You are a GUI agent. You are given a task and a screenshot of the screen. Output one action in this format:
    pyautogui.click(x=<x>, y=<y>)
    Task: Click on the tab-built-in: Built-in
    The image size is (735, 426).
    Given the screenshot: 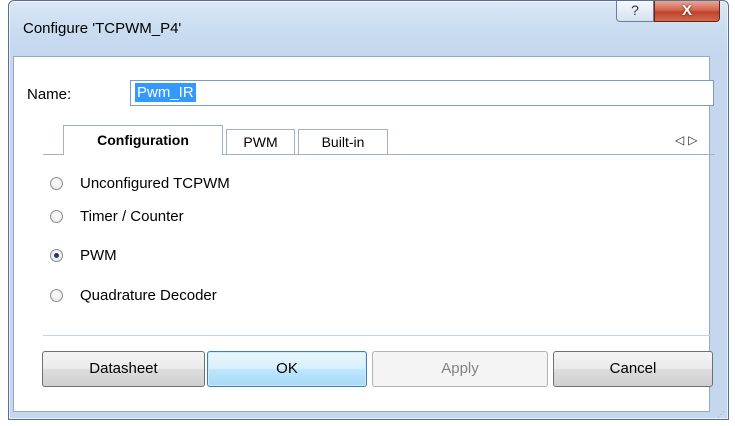 What is the action you would take?
    pyautogui.click(x=343, y=141)
    